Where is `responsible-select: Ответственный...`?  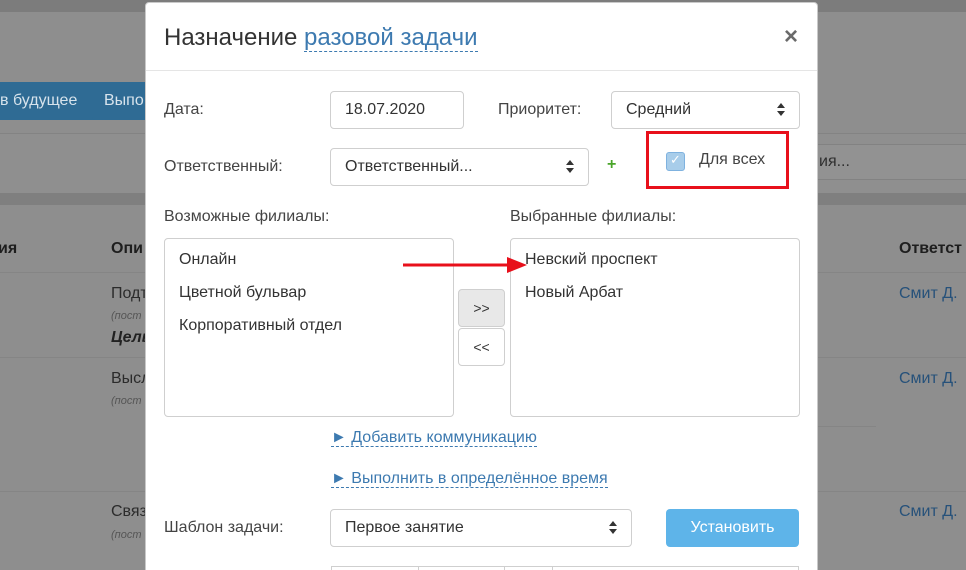
responsible-select: Ответственный... is located at coordinates (459, 167).